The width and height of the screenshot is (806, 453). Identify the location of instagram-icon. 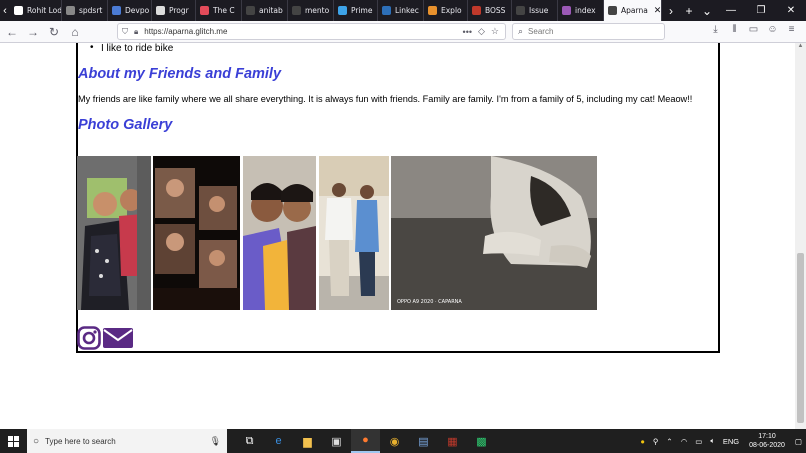
(89, 340).